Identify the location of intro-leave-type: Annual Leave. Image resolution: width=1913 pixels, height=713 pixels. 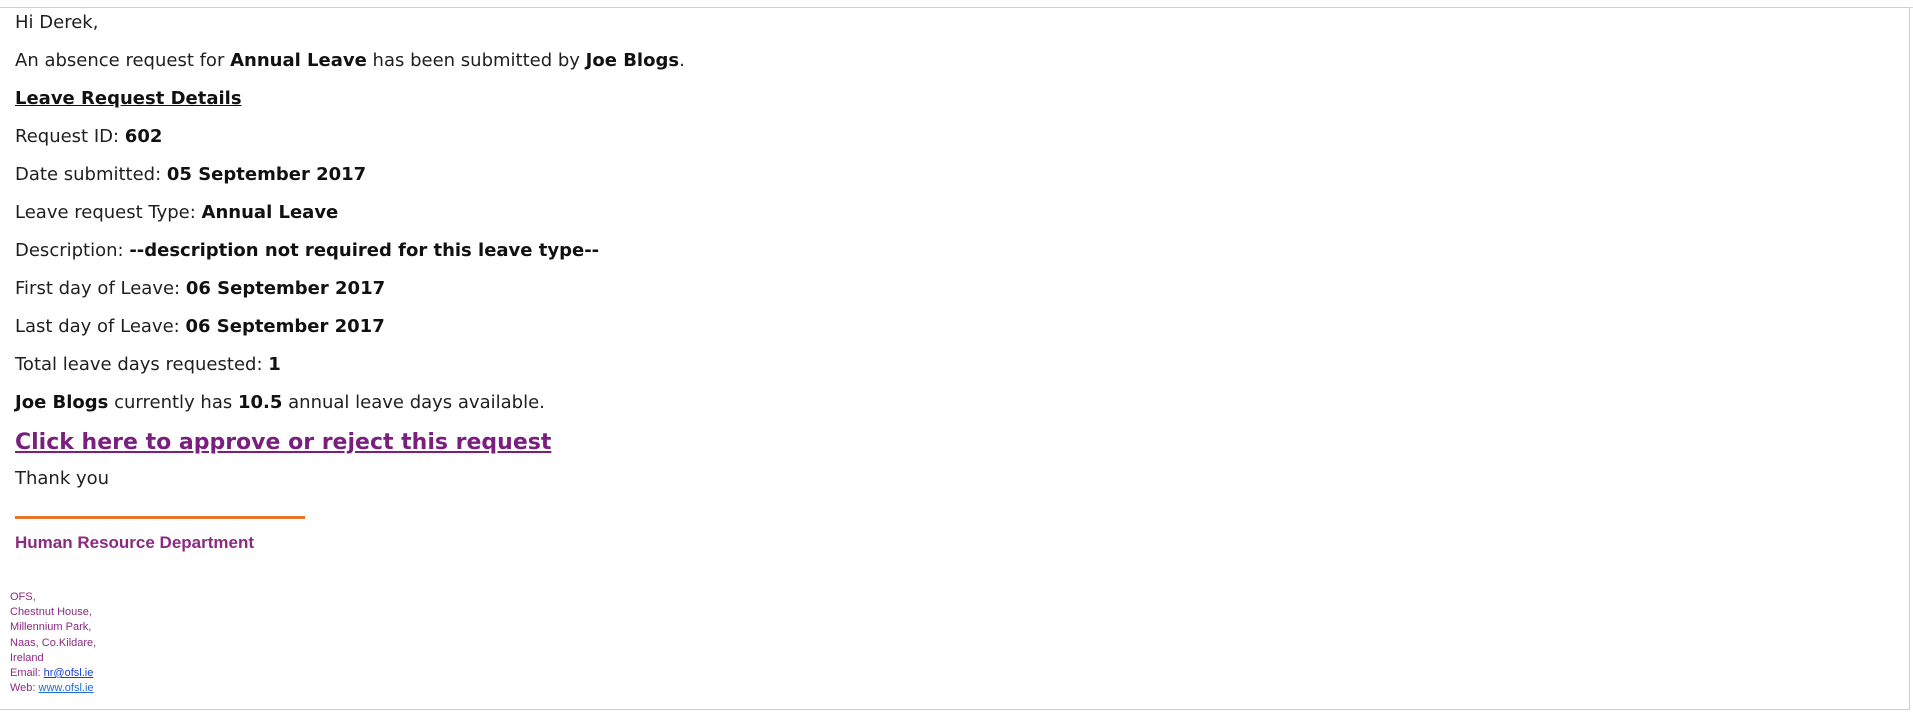
(298, 60).